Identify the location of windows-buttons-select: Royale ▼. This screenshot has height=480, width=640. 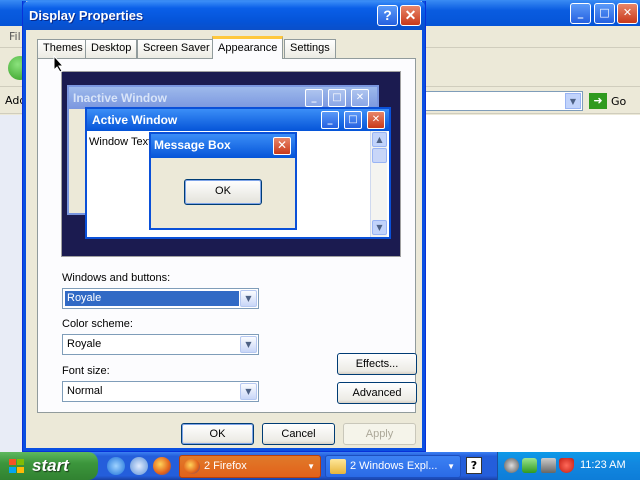
(160, 298).